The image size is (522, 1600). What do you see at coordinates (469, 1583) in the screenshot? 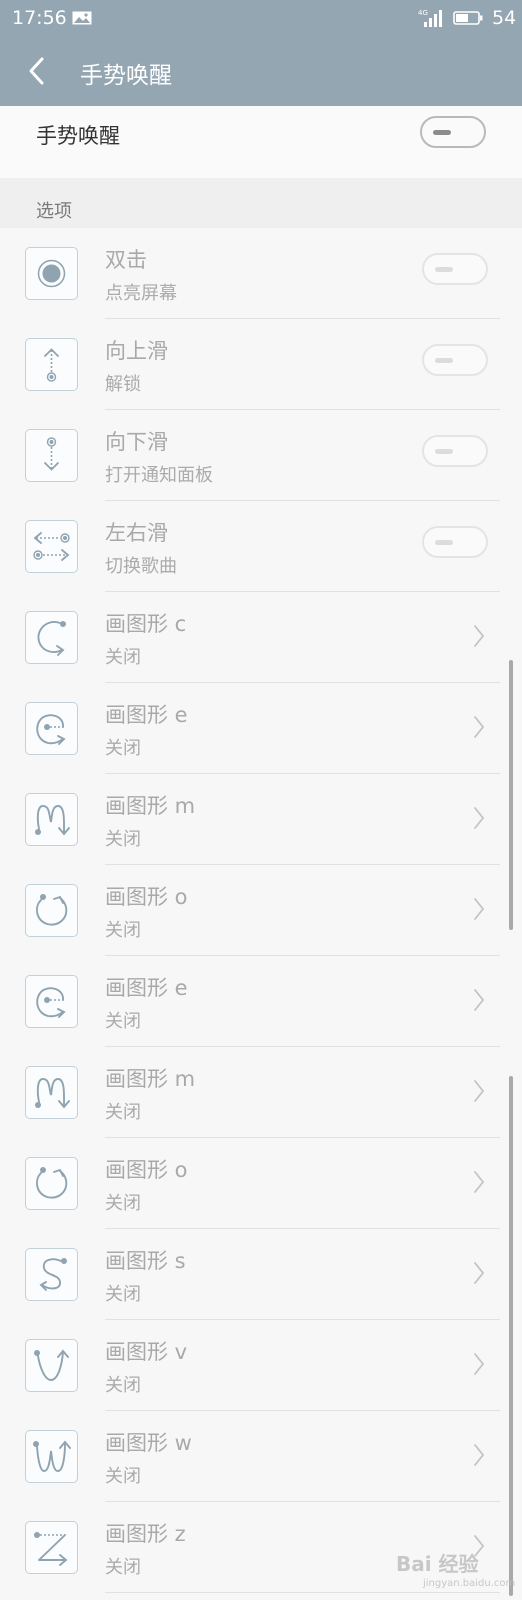
I see `watermark-url: jingyan.baidu.com` at bounding box center [469, 1583].